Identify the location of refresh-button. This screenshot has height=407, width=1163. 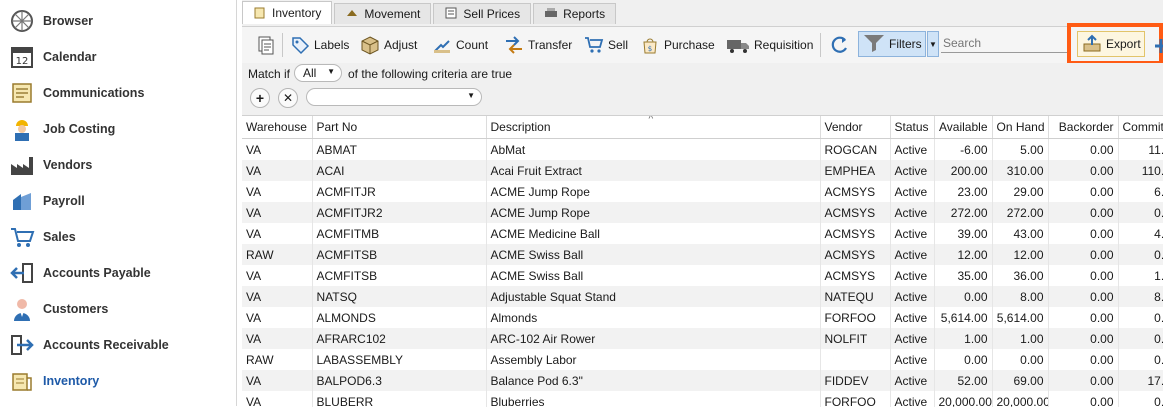
(840, 45).